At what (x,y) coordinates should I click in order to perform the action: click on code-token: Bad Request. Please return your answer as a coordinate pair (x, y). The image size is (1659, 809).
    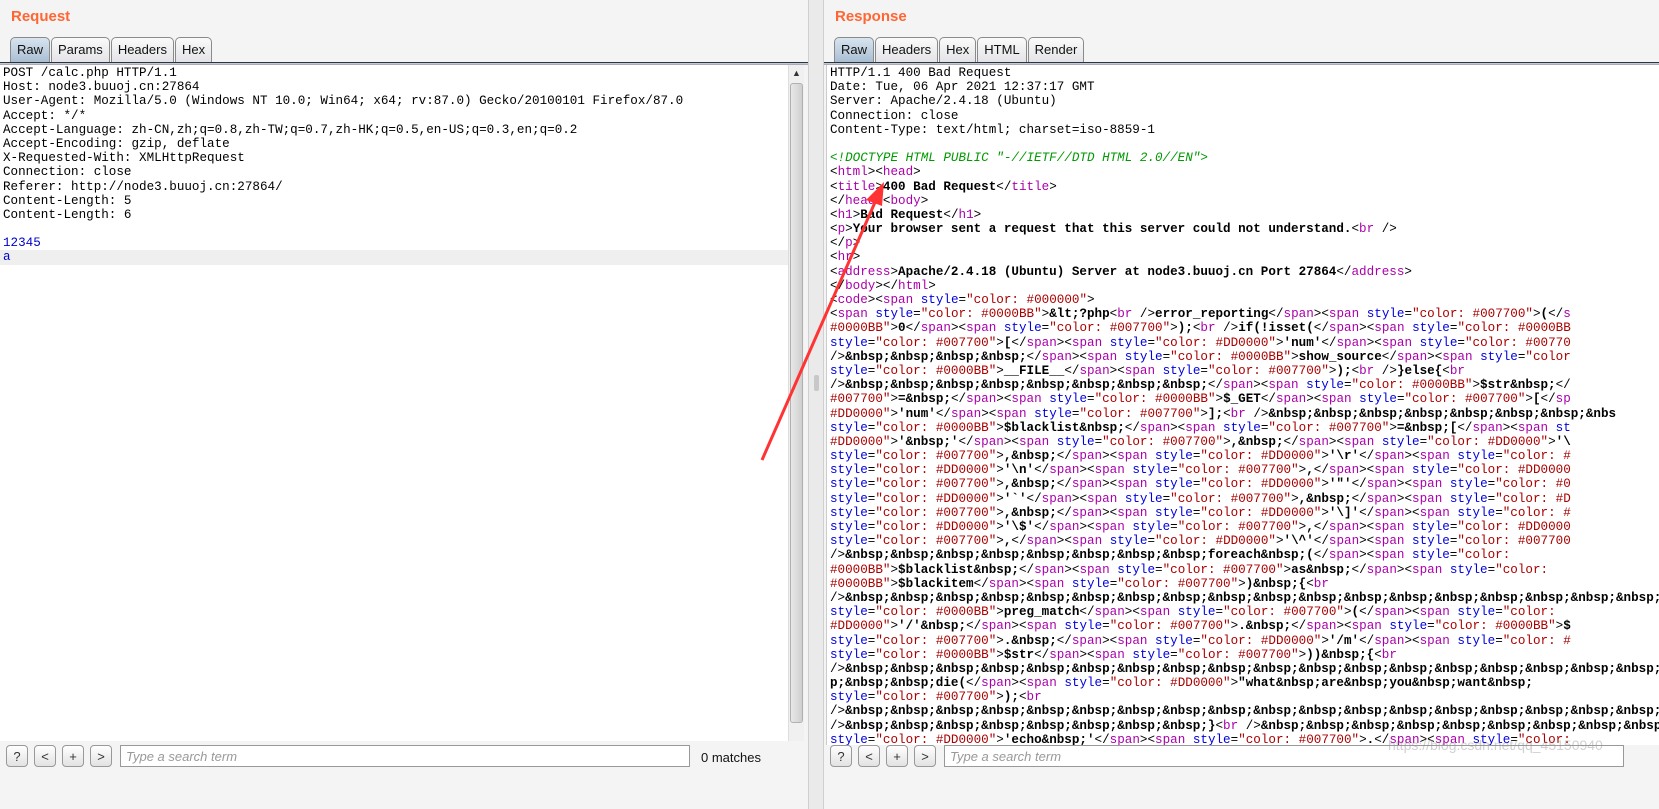
    Looking at the image, I should click on (902, 214).